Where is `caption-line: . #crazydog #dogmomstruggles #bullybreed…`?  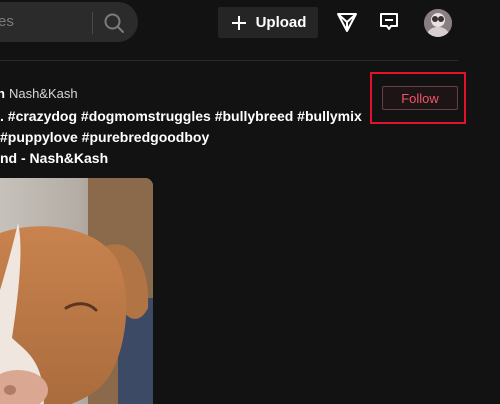 caption-line: . #crazydog #dogmomstruggles #bullybreed… is located at coordinates (181, 116).